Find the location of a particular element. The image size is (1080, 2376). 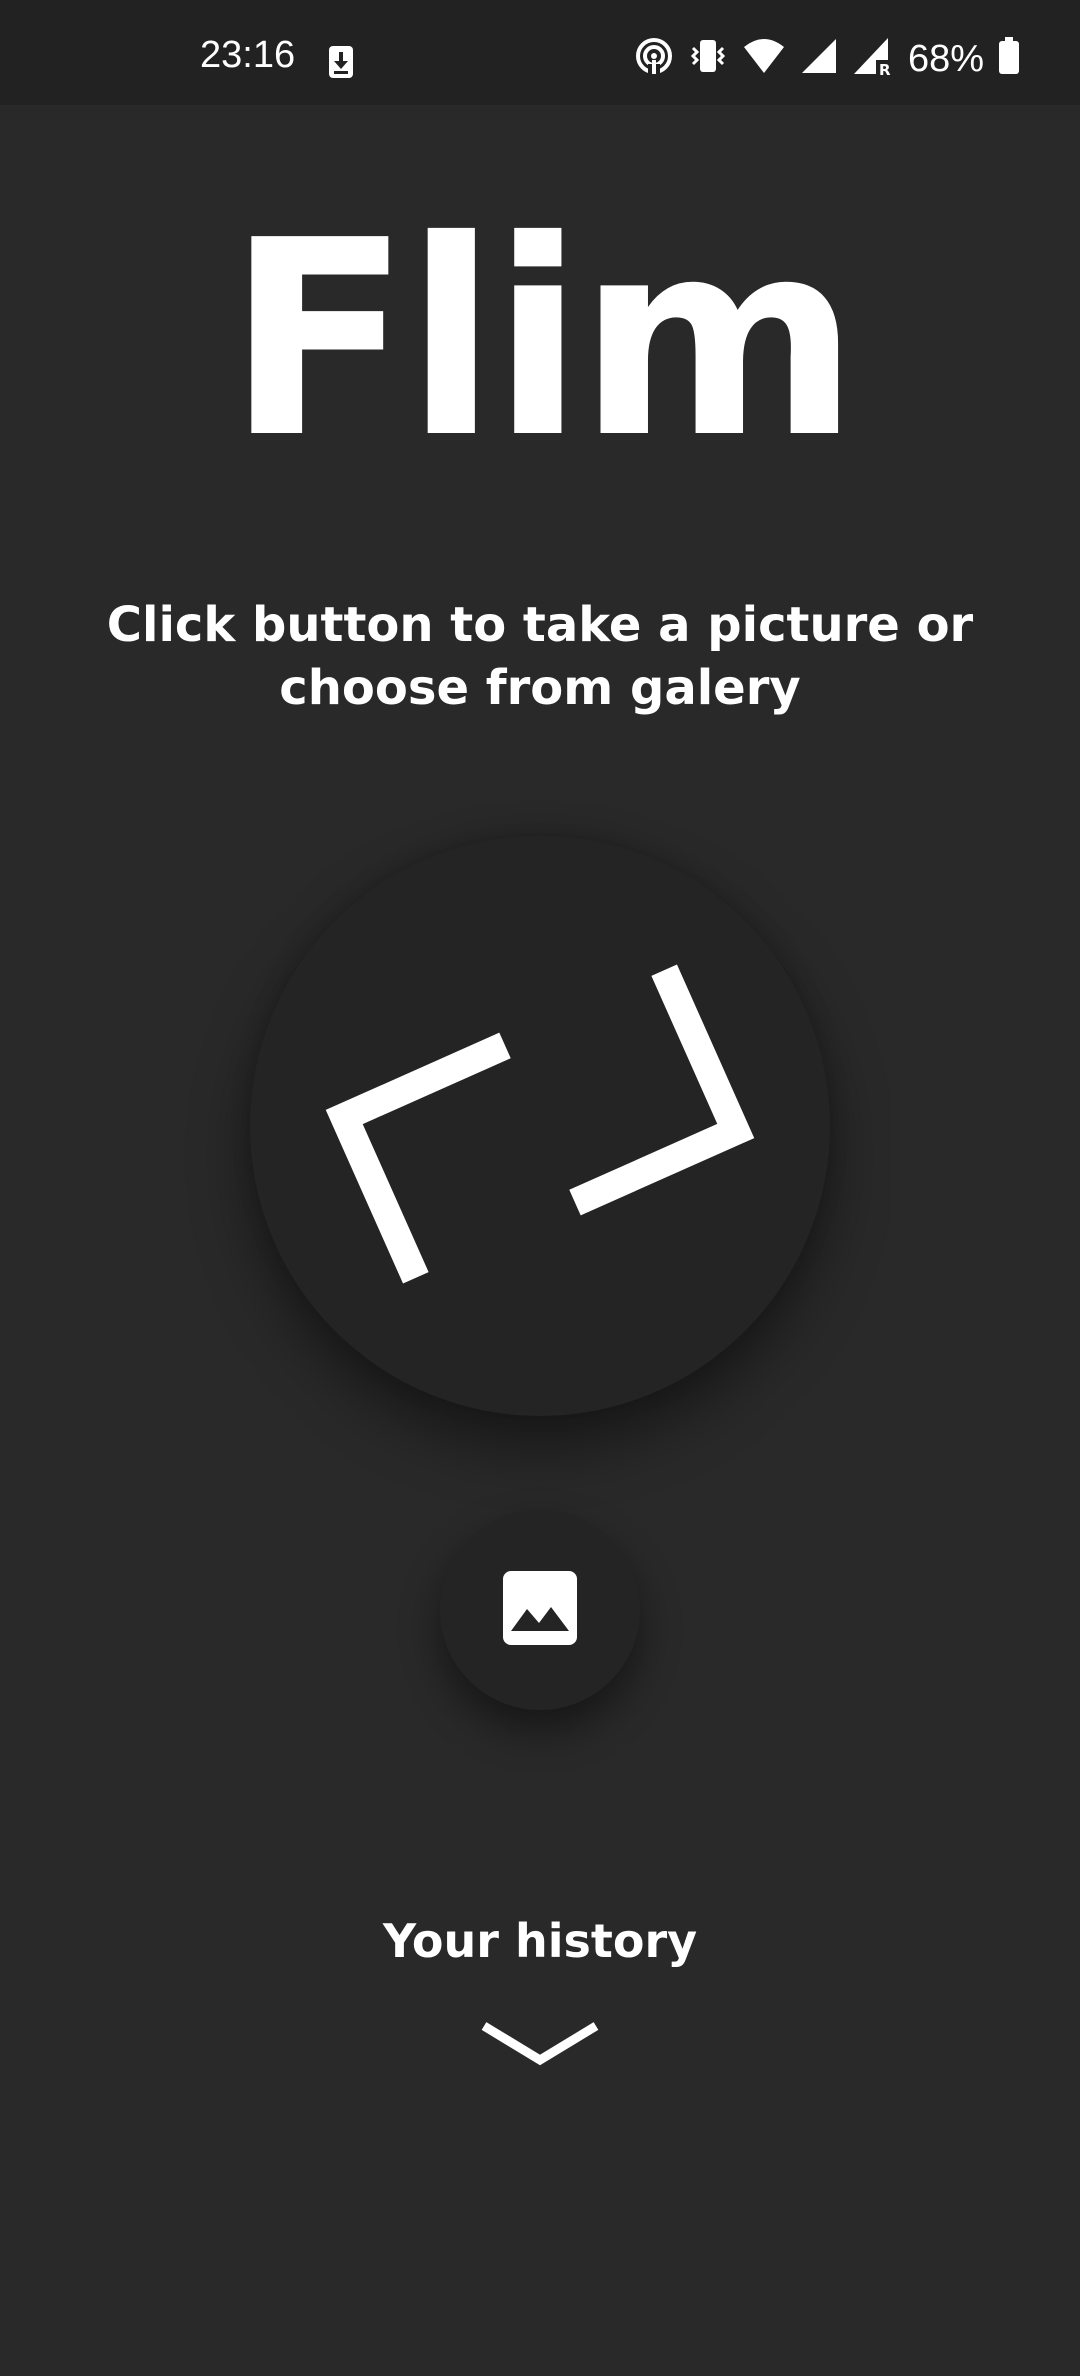

take-picture-button is located at coordinates (540, 1126).